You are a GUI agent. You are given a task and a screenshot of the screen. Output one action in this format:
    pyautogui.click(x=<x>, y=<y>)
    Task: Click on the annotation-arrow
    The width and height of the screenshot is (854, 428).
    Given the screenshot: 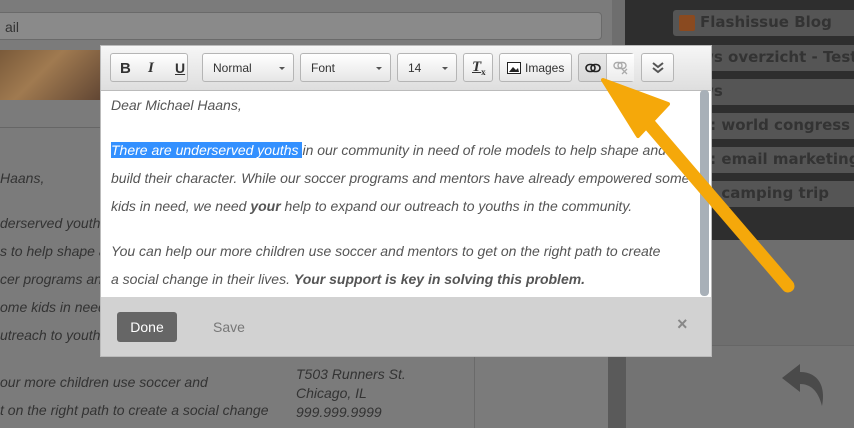 What is the action you would take?
    pyautogui.click(x=698, y=185)
    